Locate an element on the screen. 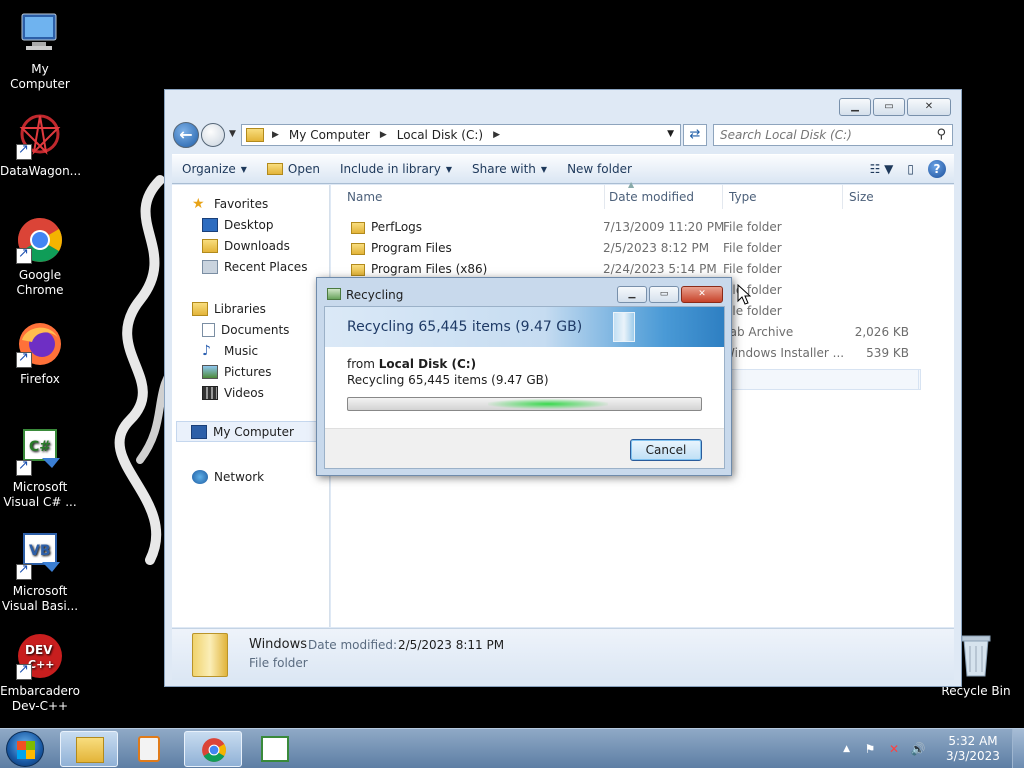  from-location: Local Disk (C:) is located at coordinates (427, 364).